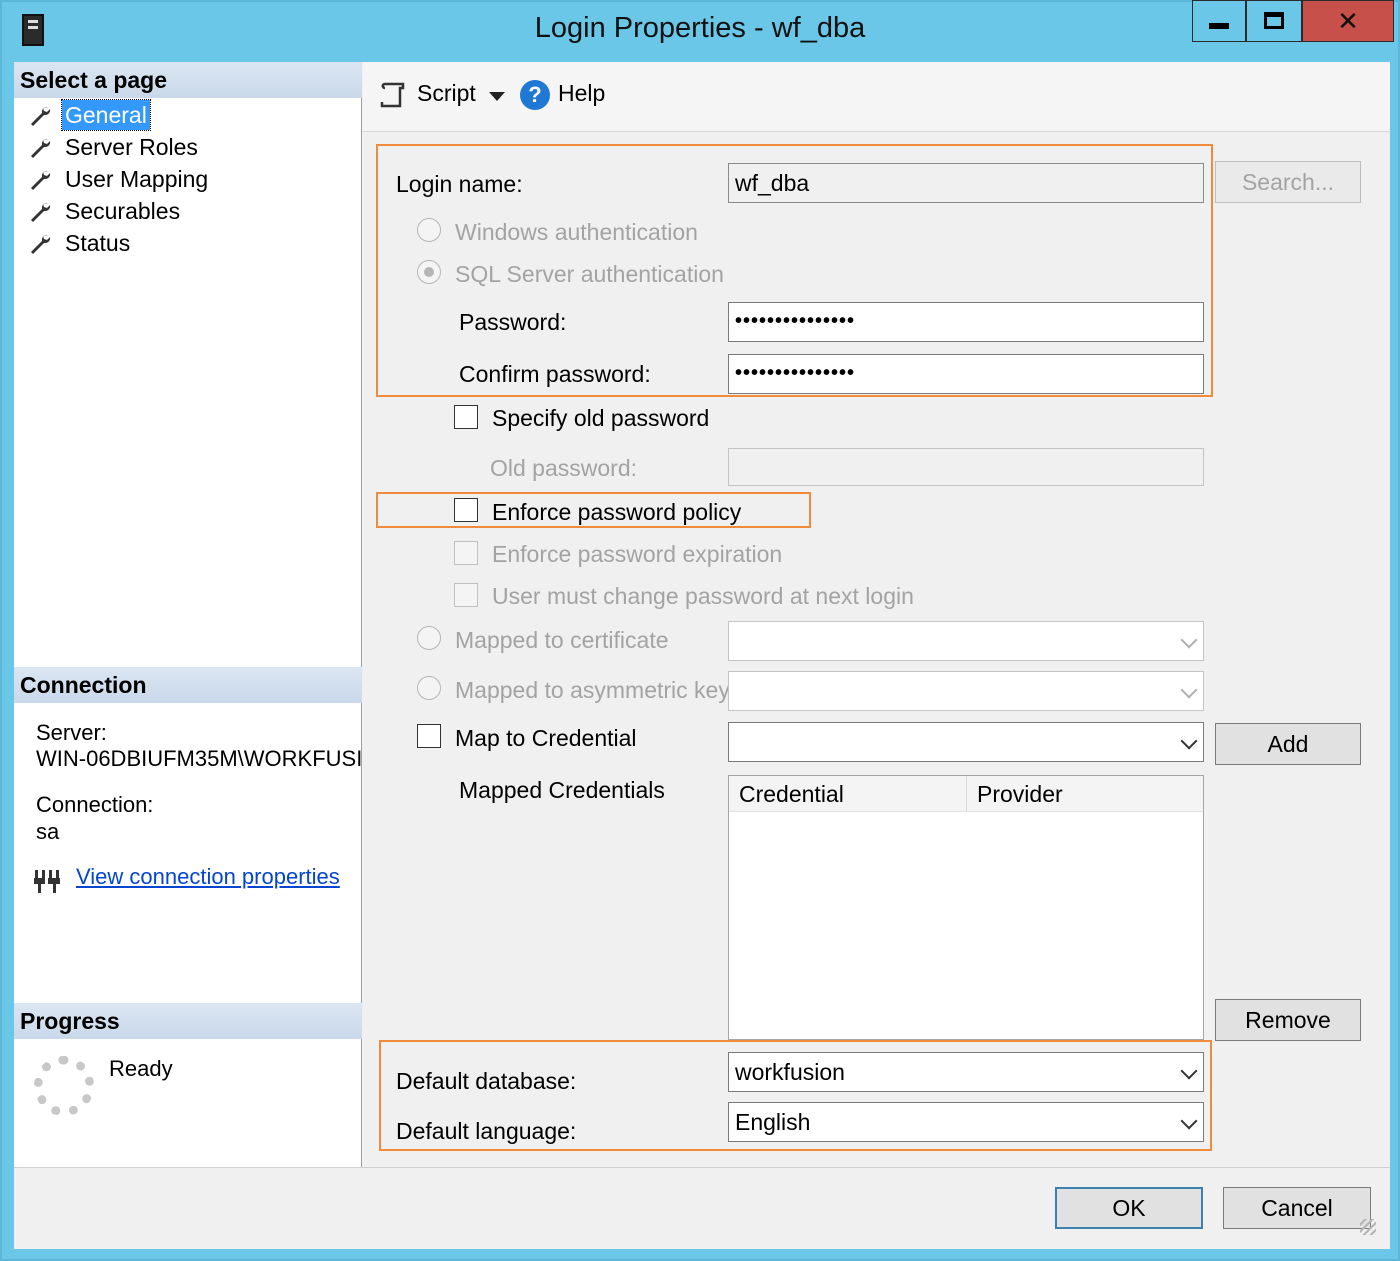 The image size is (1400, 1261). What do you see at coordinates (601, 418) in the screenshot?
I see `specify-old-password-label: Specify old password` at bounding box center [601, 418].